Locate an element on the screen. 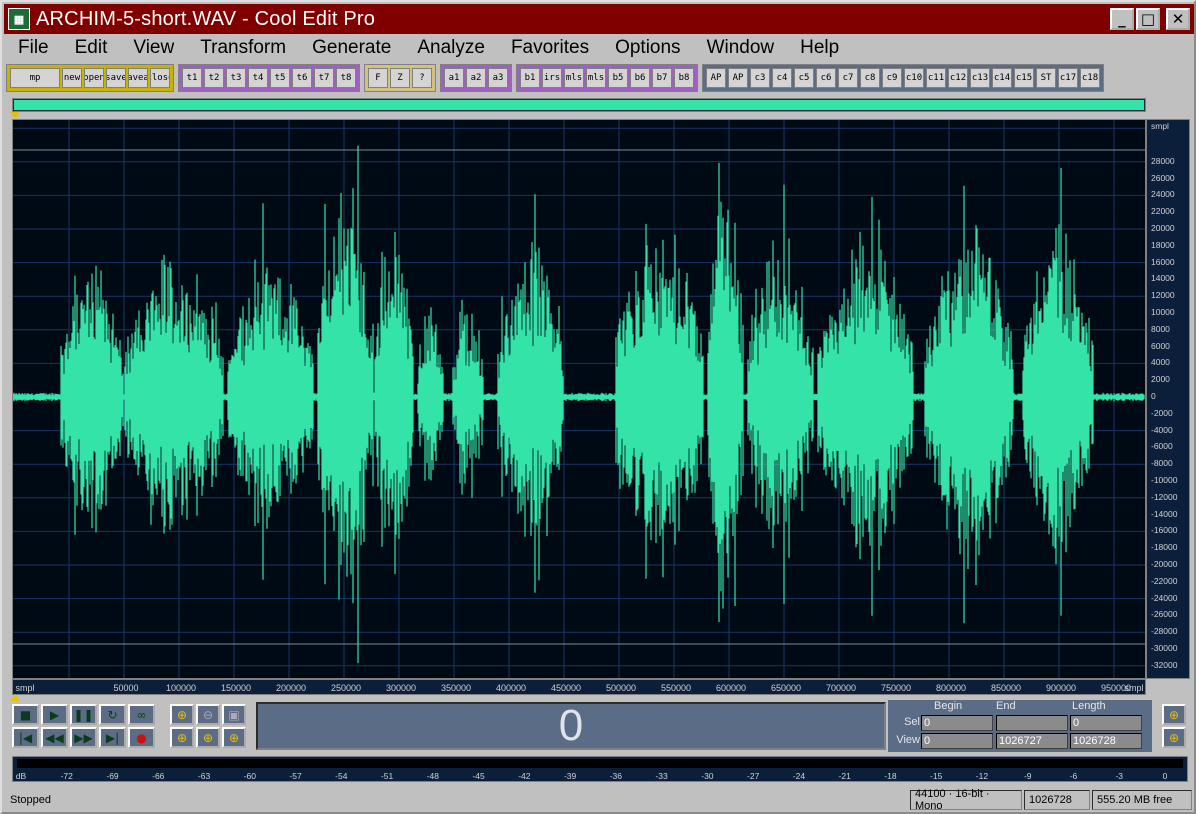 This screenshot has width=1196, height=814. sel-end-field is located at coordinates (1032, 723).